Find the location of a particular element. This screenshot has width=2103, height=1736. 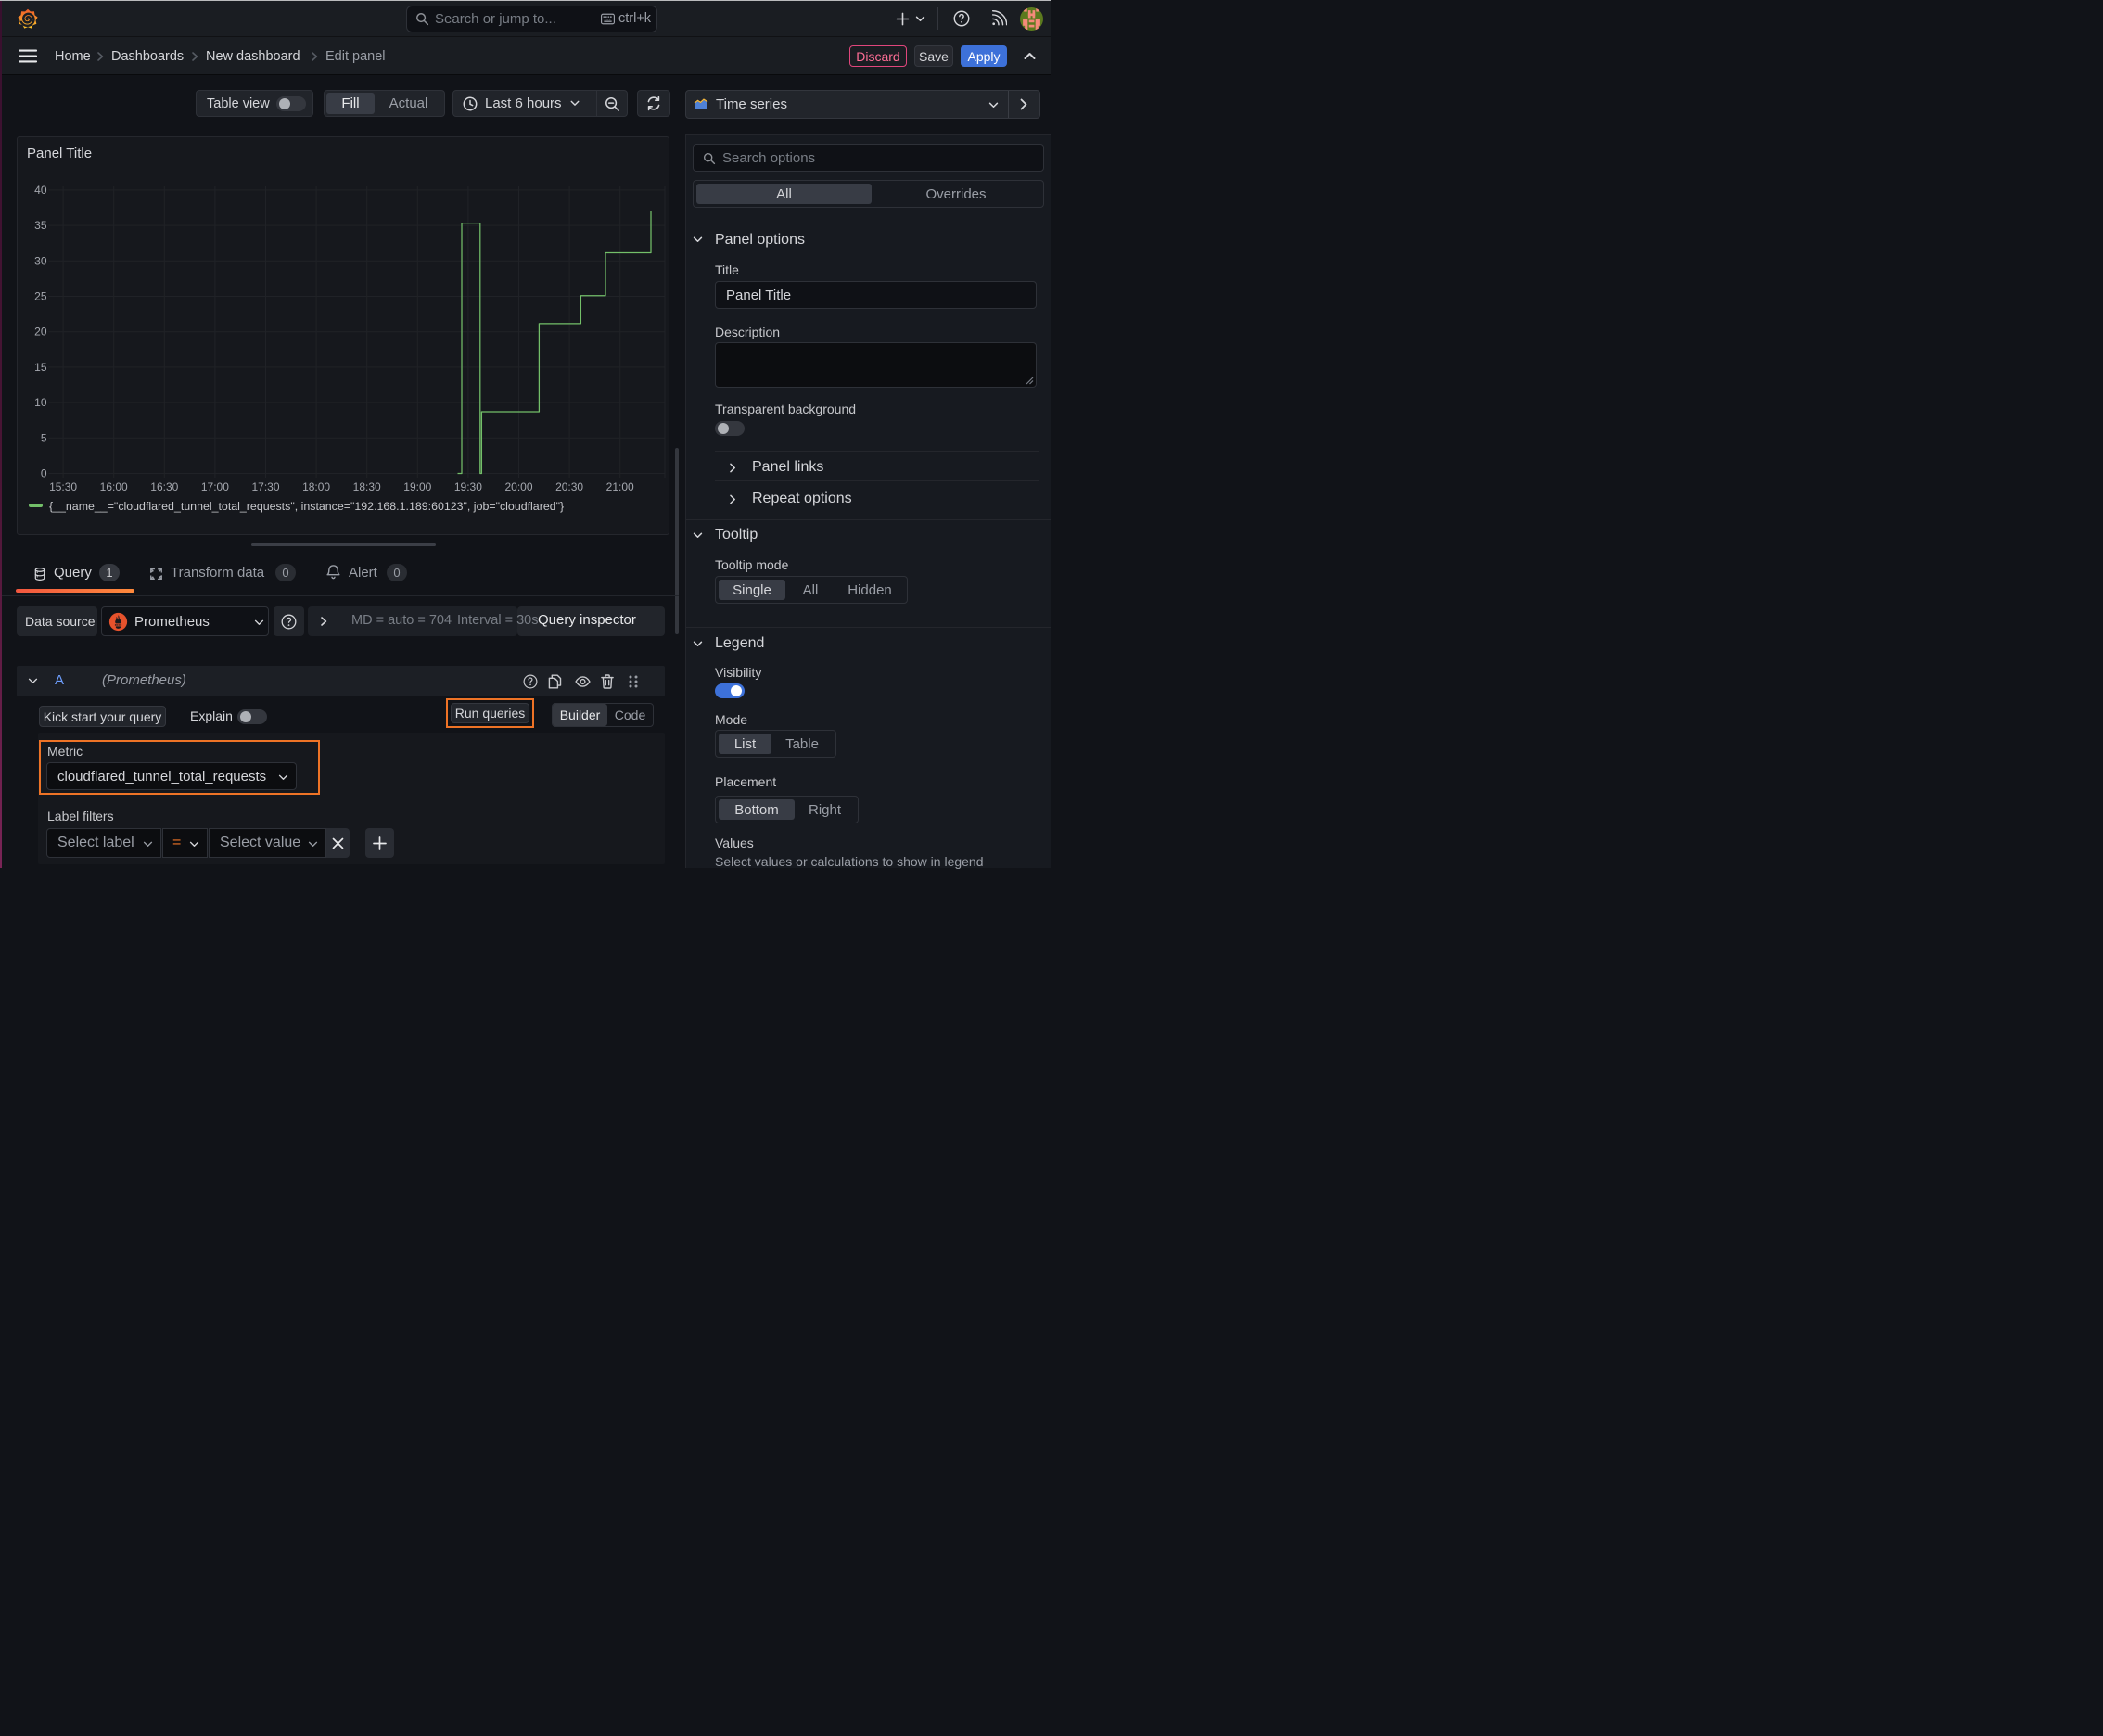

svg-text: 19:30 is located at coordinates (468, 487).